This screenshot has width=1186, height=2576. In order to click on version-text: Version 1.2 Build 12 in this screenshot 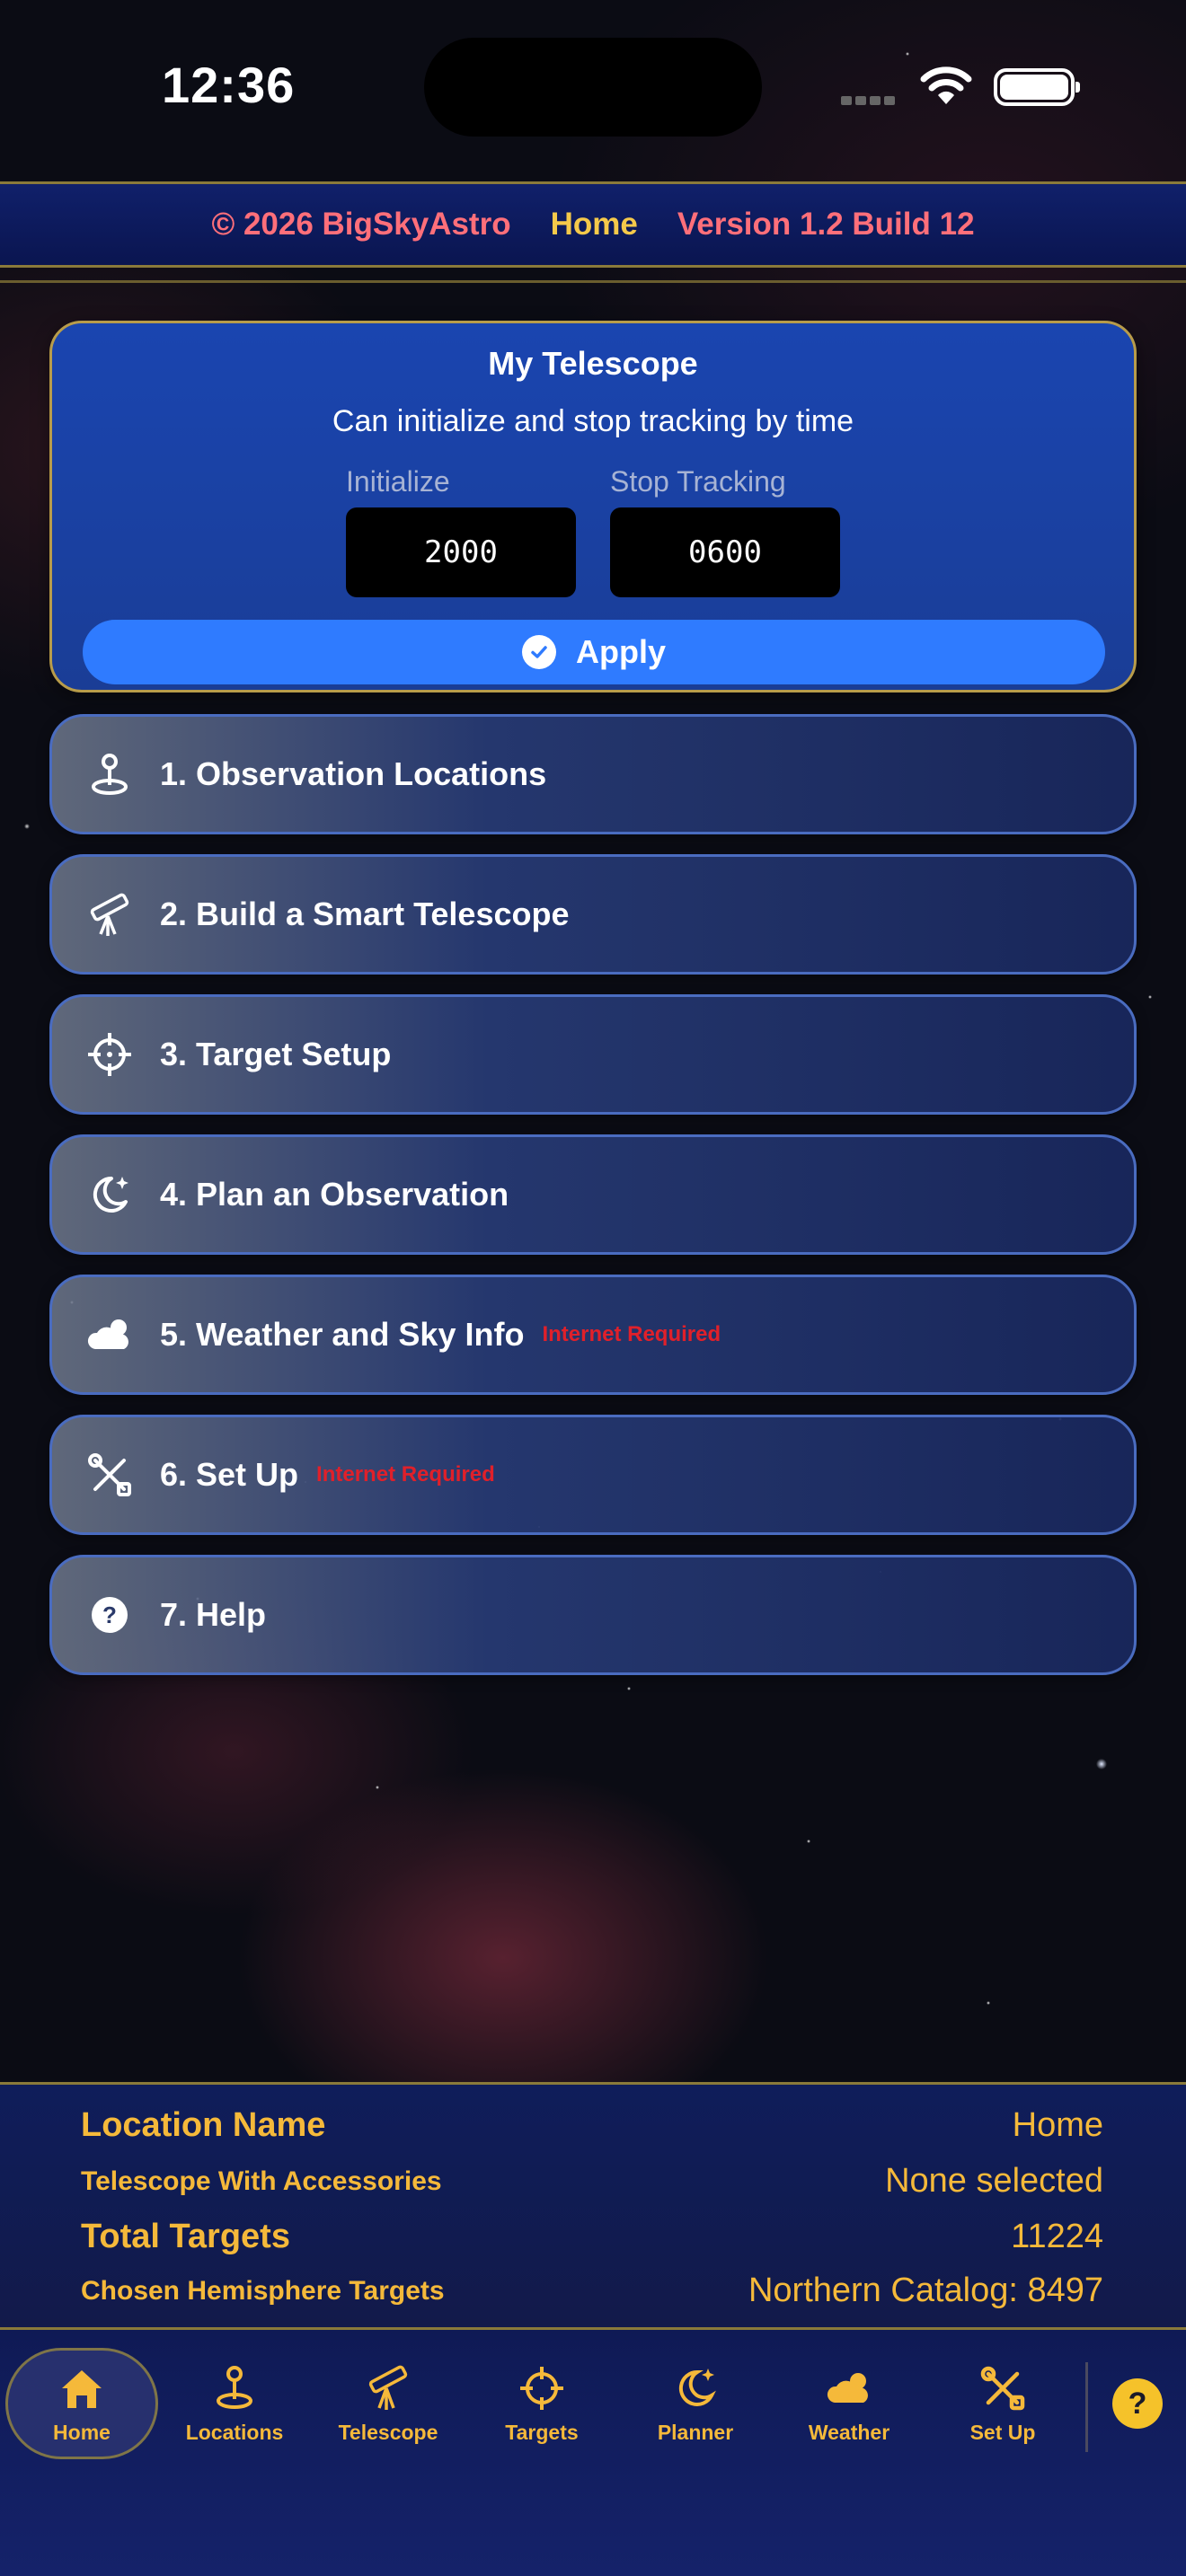, I will do `click(826, 224)`.